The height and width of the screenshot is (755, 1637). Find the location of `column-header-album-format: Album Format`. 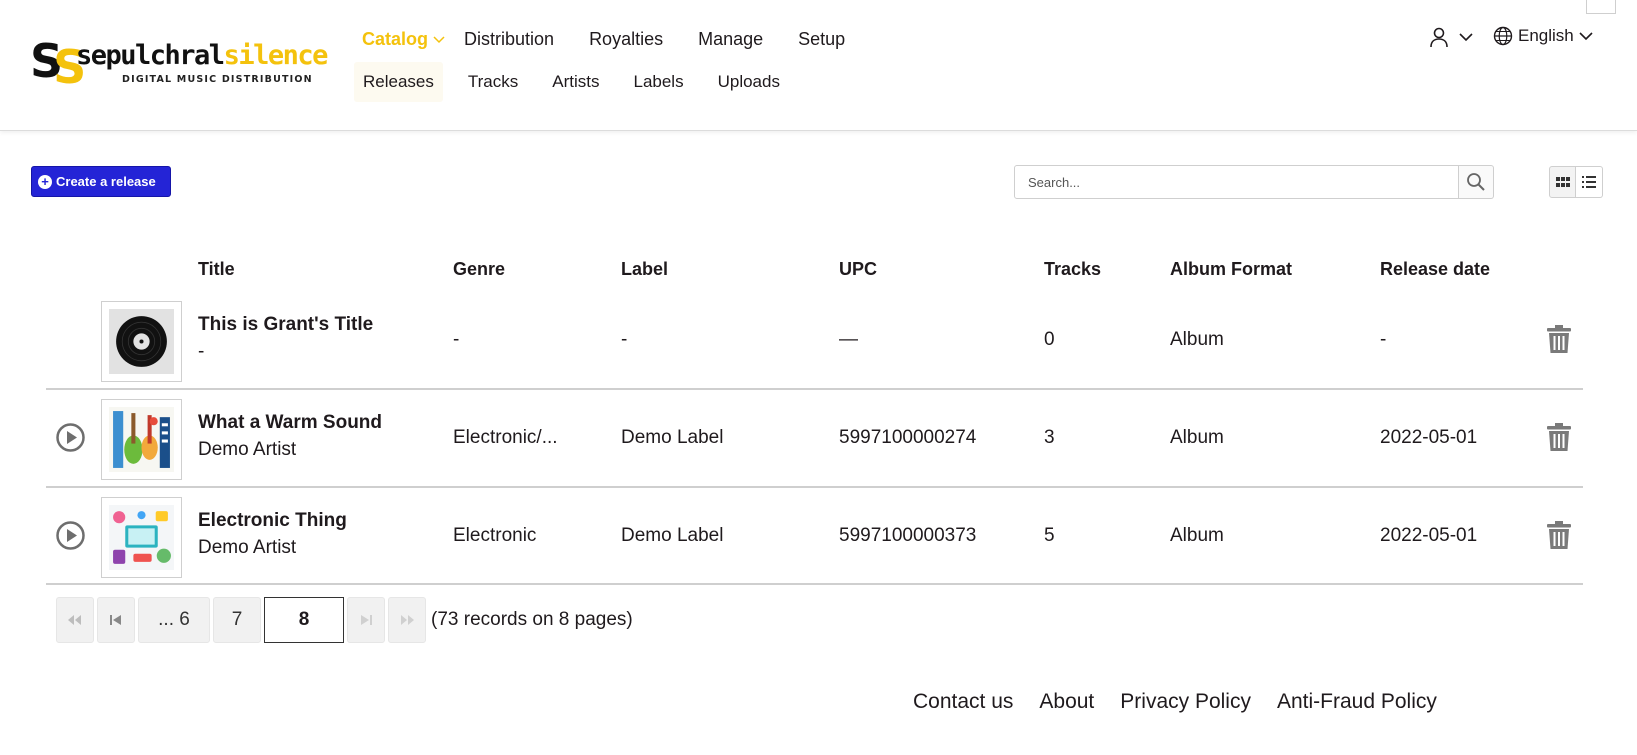

column-header-album-format: Album Format is located at coordinates (1231, 269).